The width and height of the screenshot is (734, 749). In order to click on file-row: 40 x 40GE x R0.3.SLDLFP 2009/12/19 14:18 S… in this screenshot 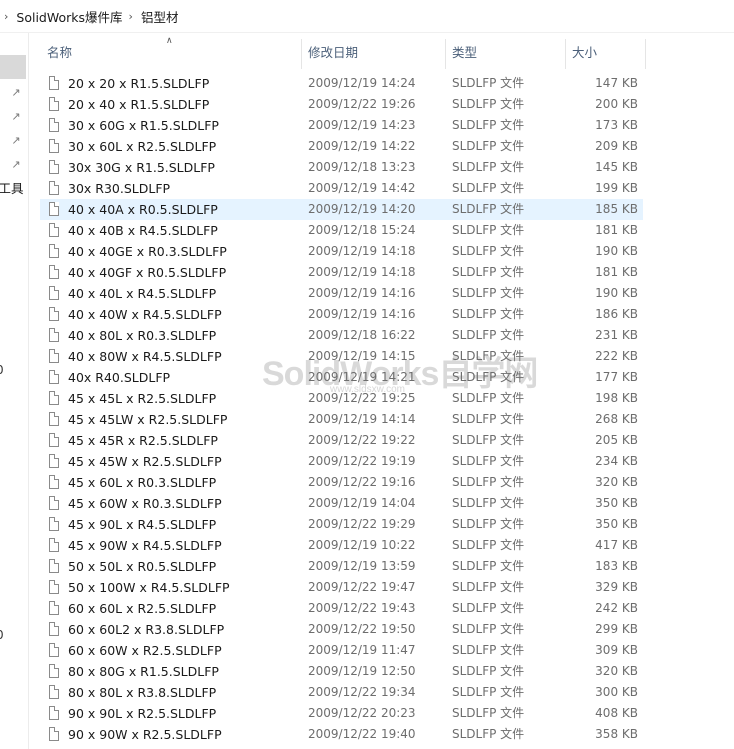, I will do `click(341, 251)`.